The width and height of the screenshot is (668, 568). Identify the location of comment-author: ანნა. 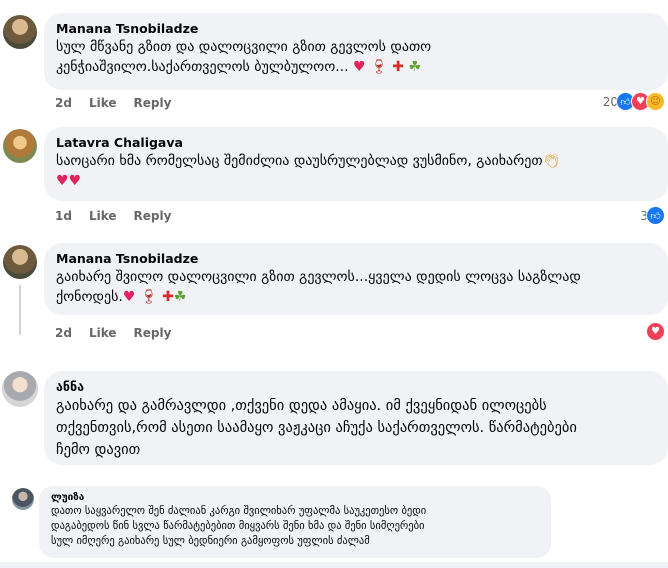
(356, 387).